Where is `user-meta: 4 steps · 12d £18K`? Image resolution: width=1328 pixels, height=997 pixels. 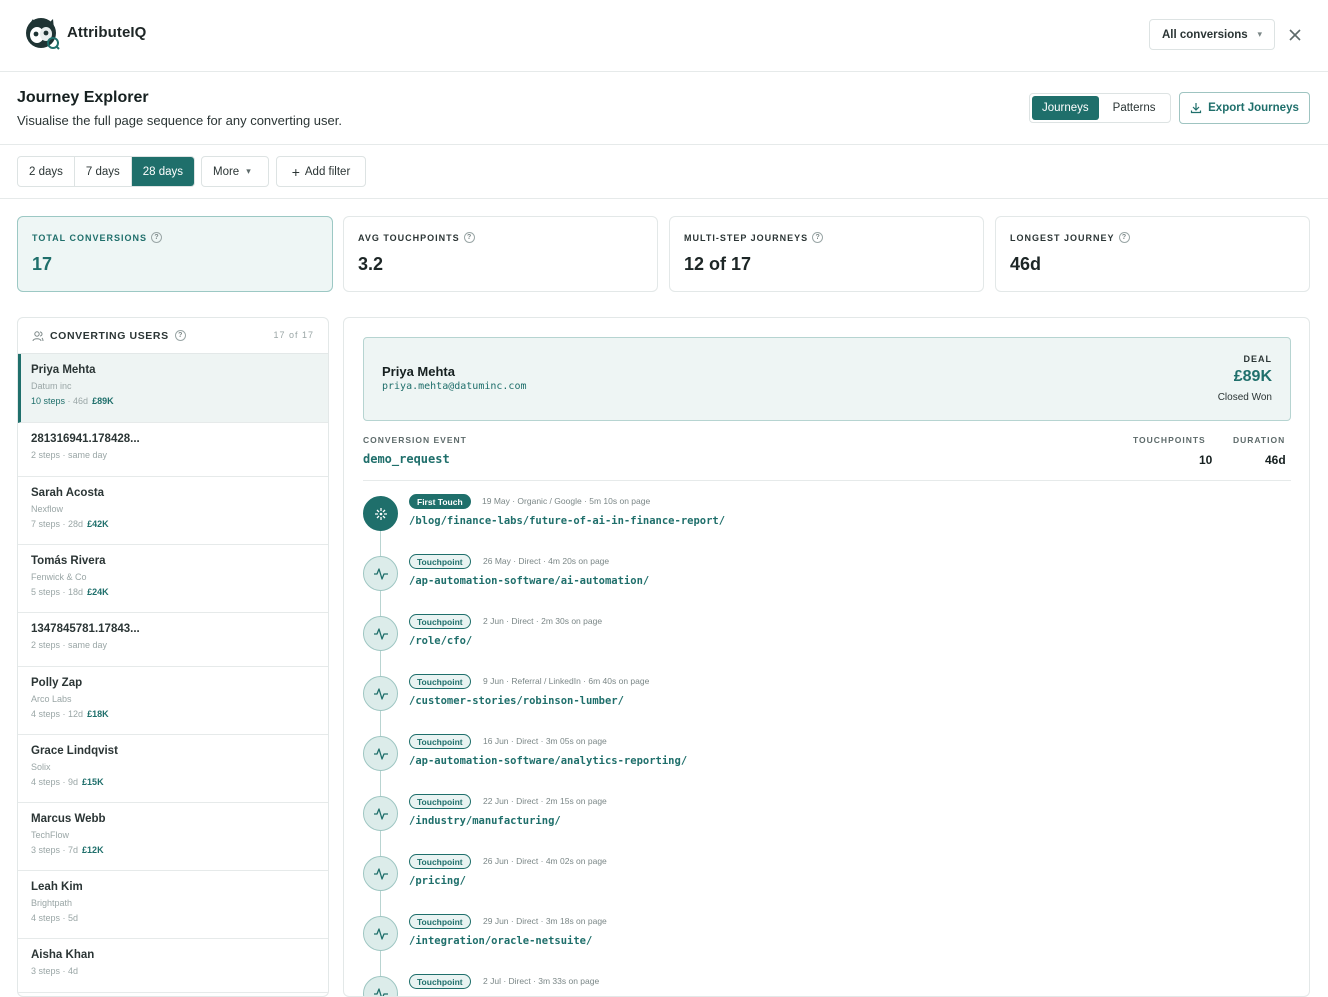
user-meta: 4 steps · 12d £18K is located at coordinates (173, 714).